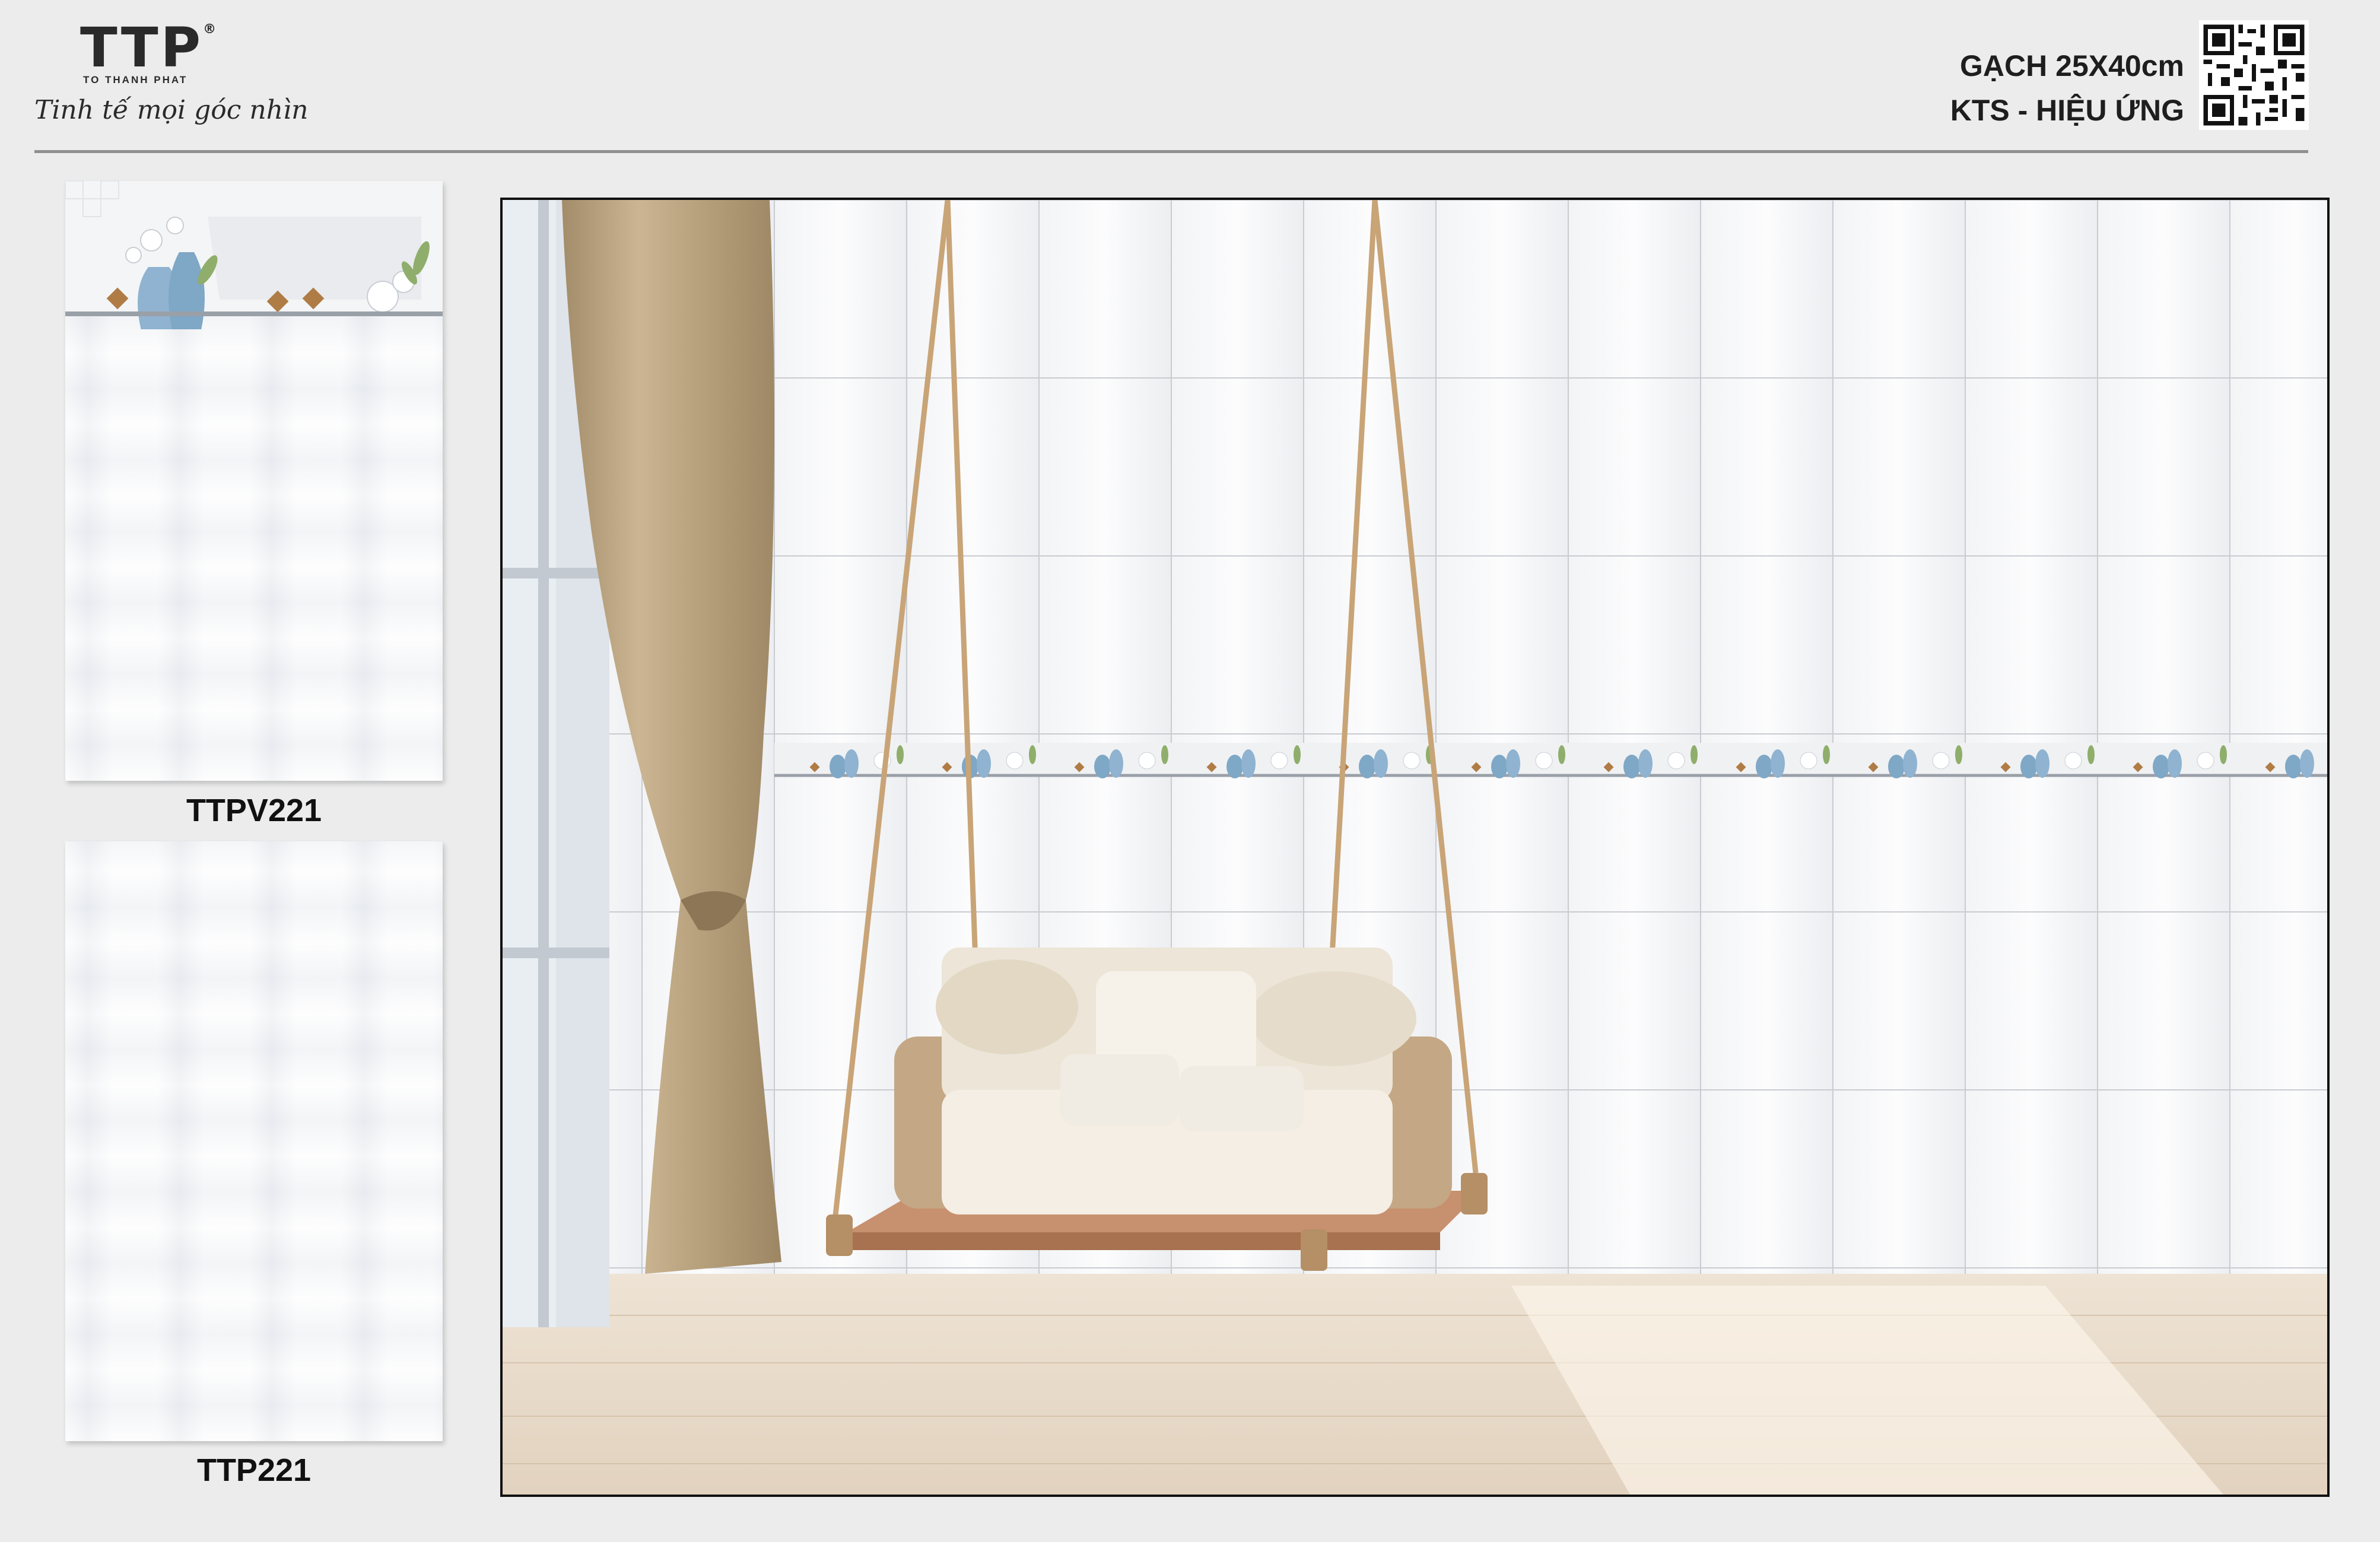 This screenshot has height=1542, width=2380. I want to click on brand-logo-text: TTP, so click(142, 48).